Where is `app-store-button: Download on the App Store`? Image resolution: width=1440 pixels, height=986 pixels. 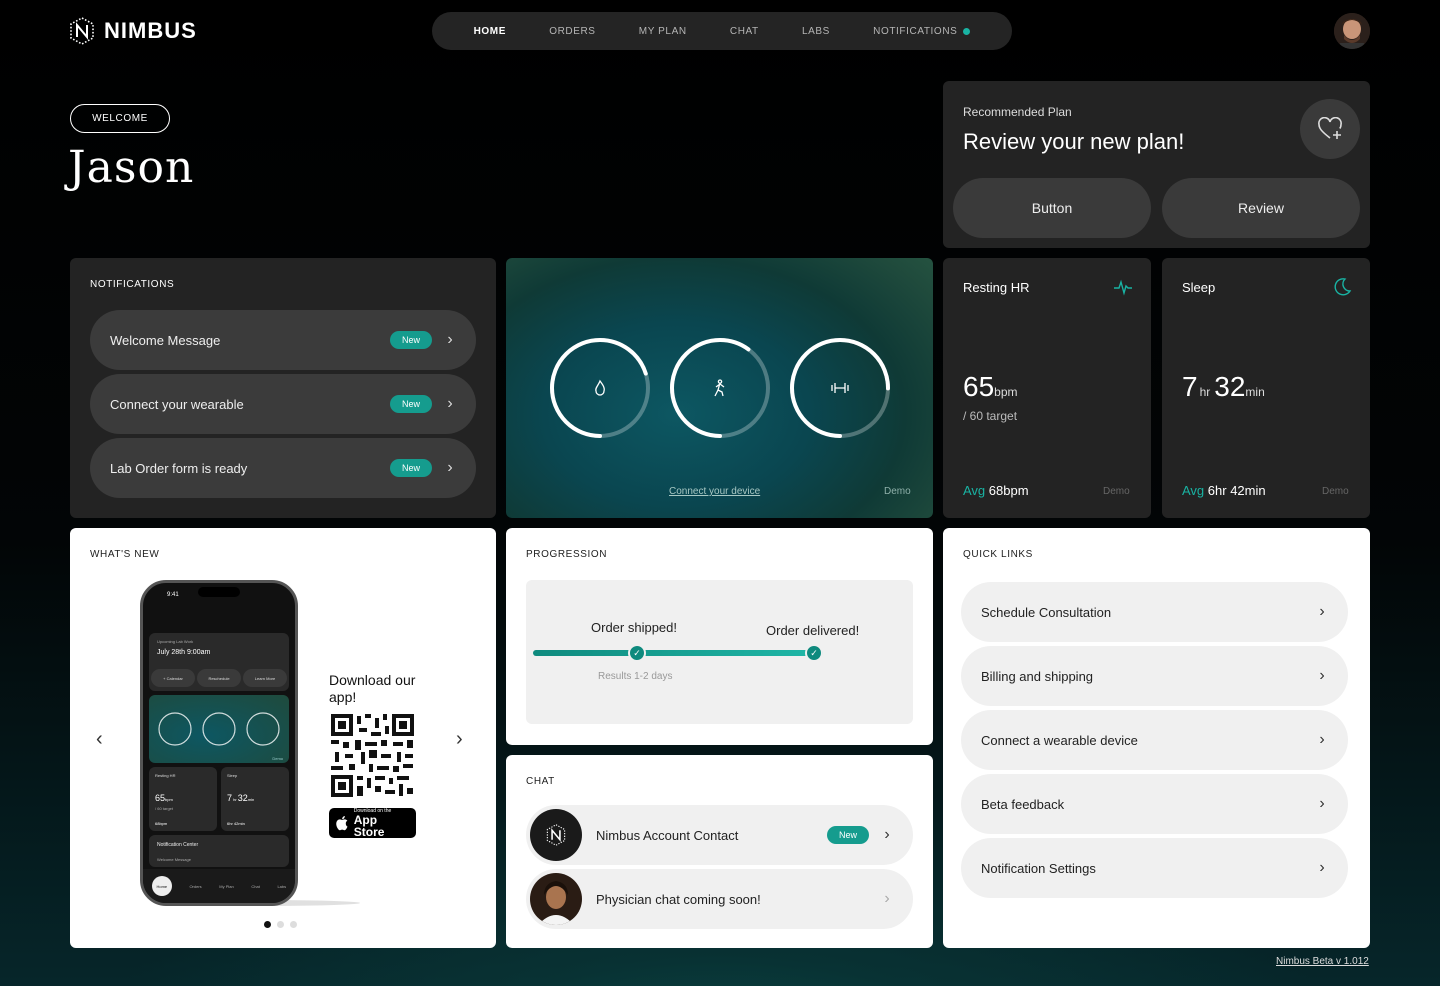
app-store-button: Download on the App Store is located at coordinates (372, 823).